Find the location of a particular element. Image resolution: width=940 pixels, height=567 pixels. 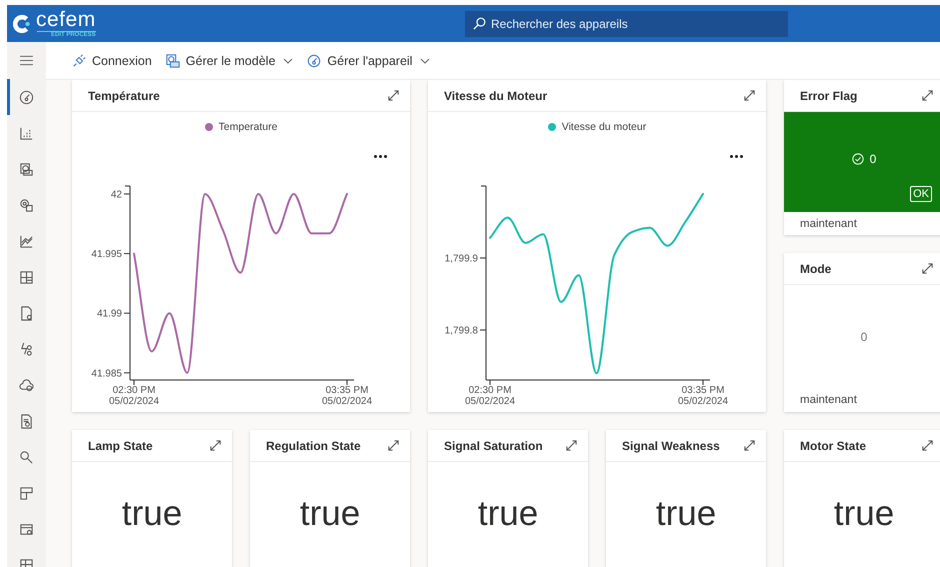

menu-icon is located at coordinates (26, 60).